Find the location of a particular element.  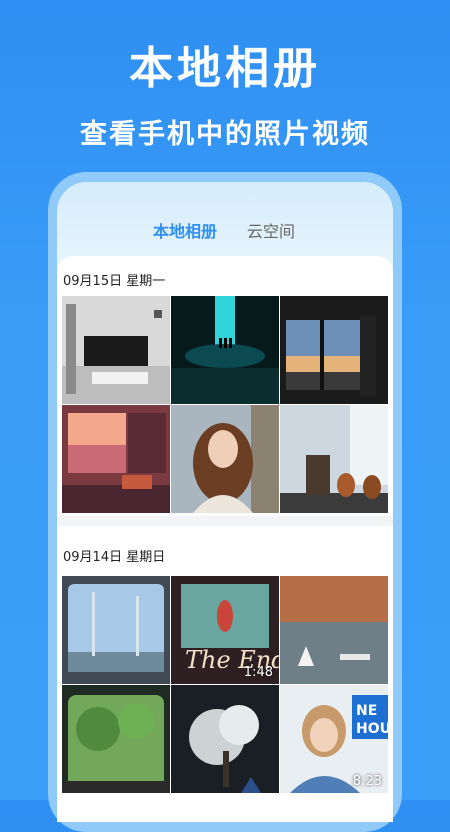

svg-text: NE is located at coordinates (366, 711).